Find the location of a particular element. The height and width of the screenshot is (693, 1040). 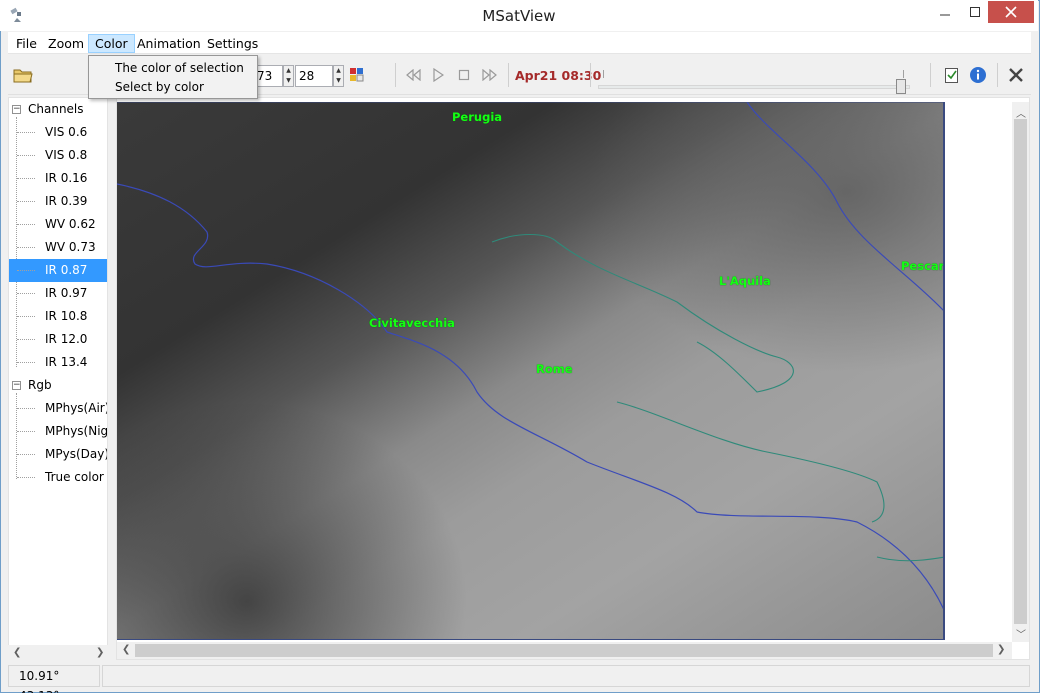

menu-file: File is located at coordinates (26, 43).